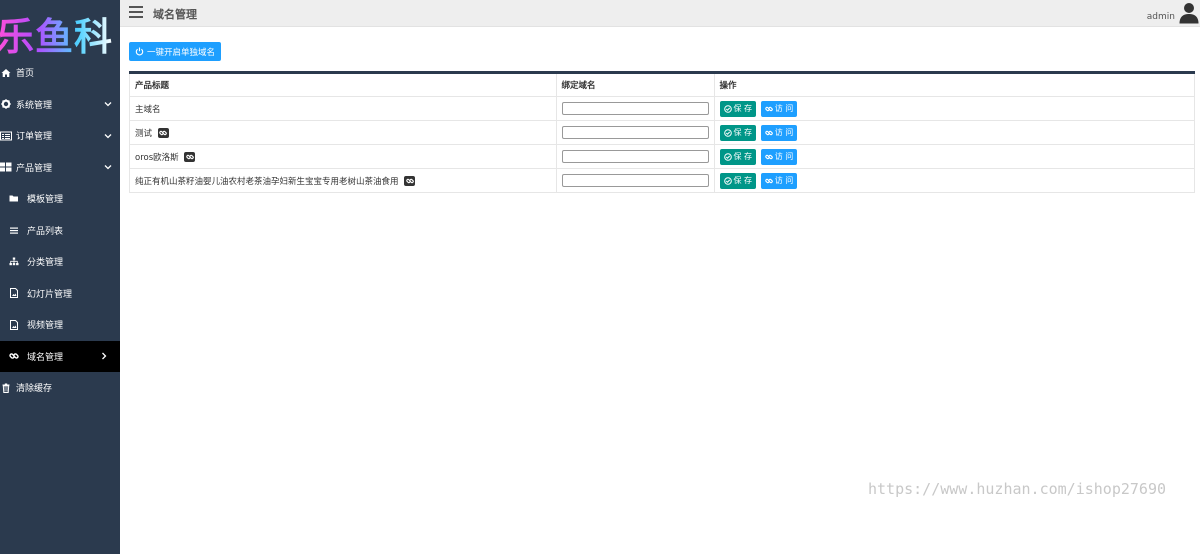 Image resolution: width=1200 pixels, height=554 pixels. What do you see at coordinates (136, 12) in the screenshot?
I see `hamburger-menu-icon` at bounding box center [136, 12].